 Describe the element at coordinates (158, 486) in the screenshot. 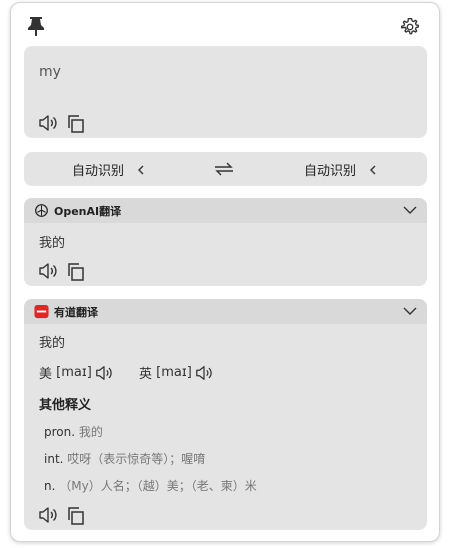

I see `definition-meaning: （My）人名；（越）美；（老、柬）米` at that location.